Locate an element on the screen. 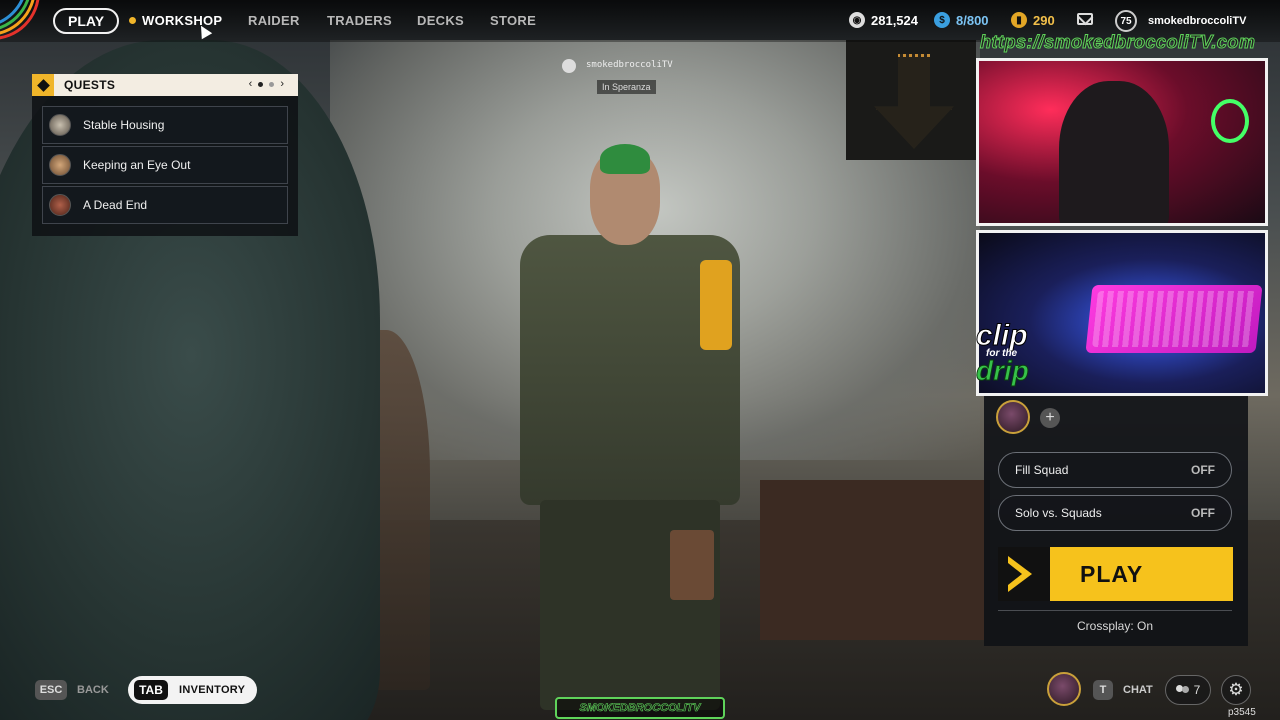  character-location: In Speranza is located at coordinates (626, 87).